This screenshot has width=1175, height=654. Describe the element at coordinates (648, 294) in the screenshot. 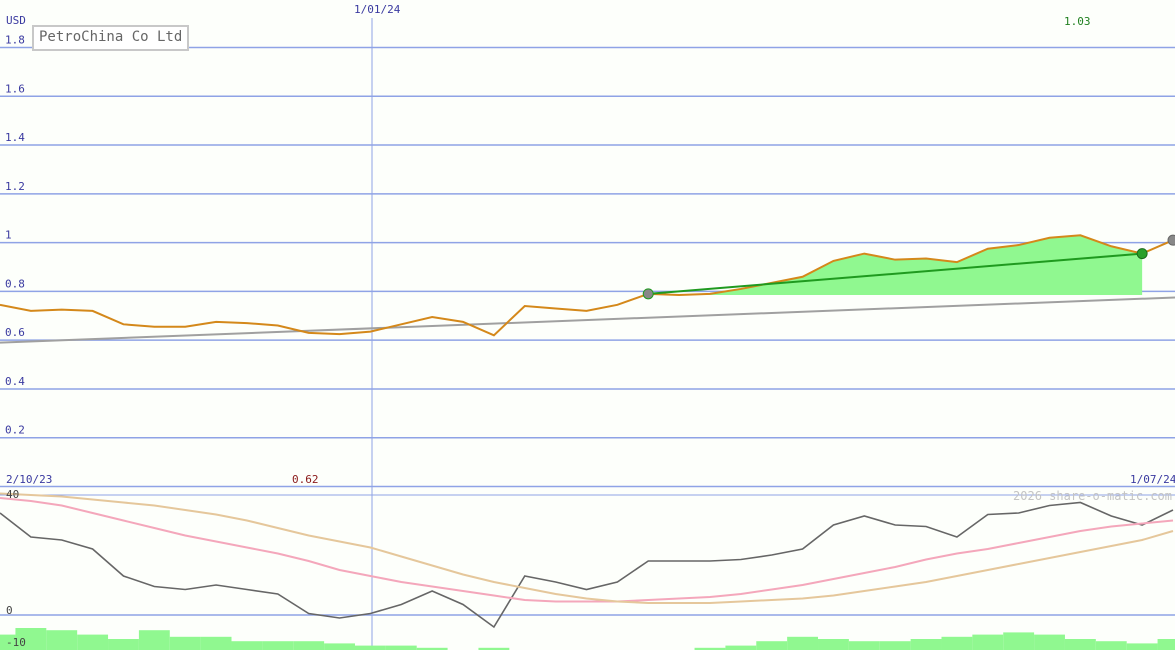

I see `start-marker` at that location.